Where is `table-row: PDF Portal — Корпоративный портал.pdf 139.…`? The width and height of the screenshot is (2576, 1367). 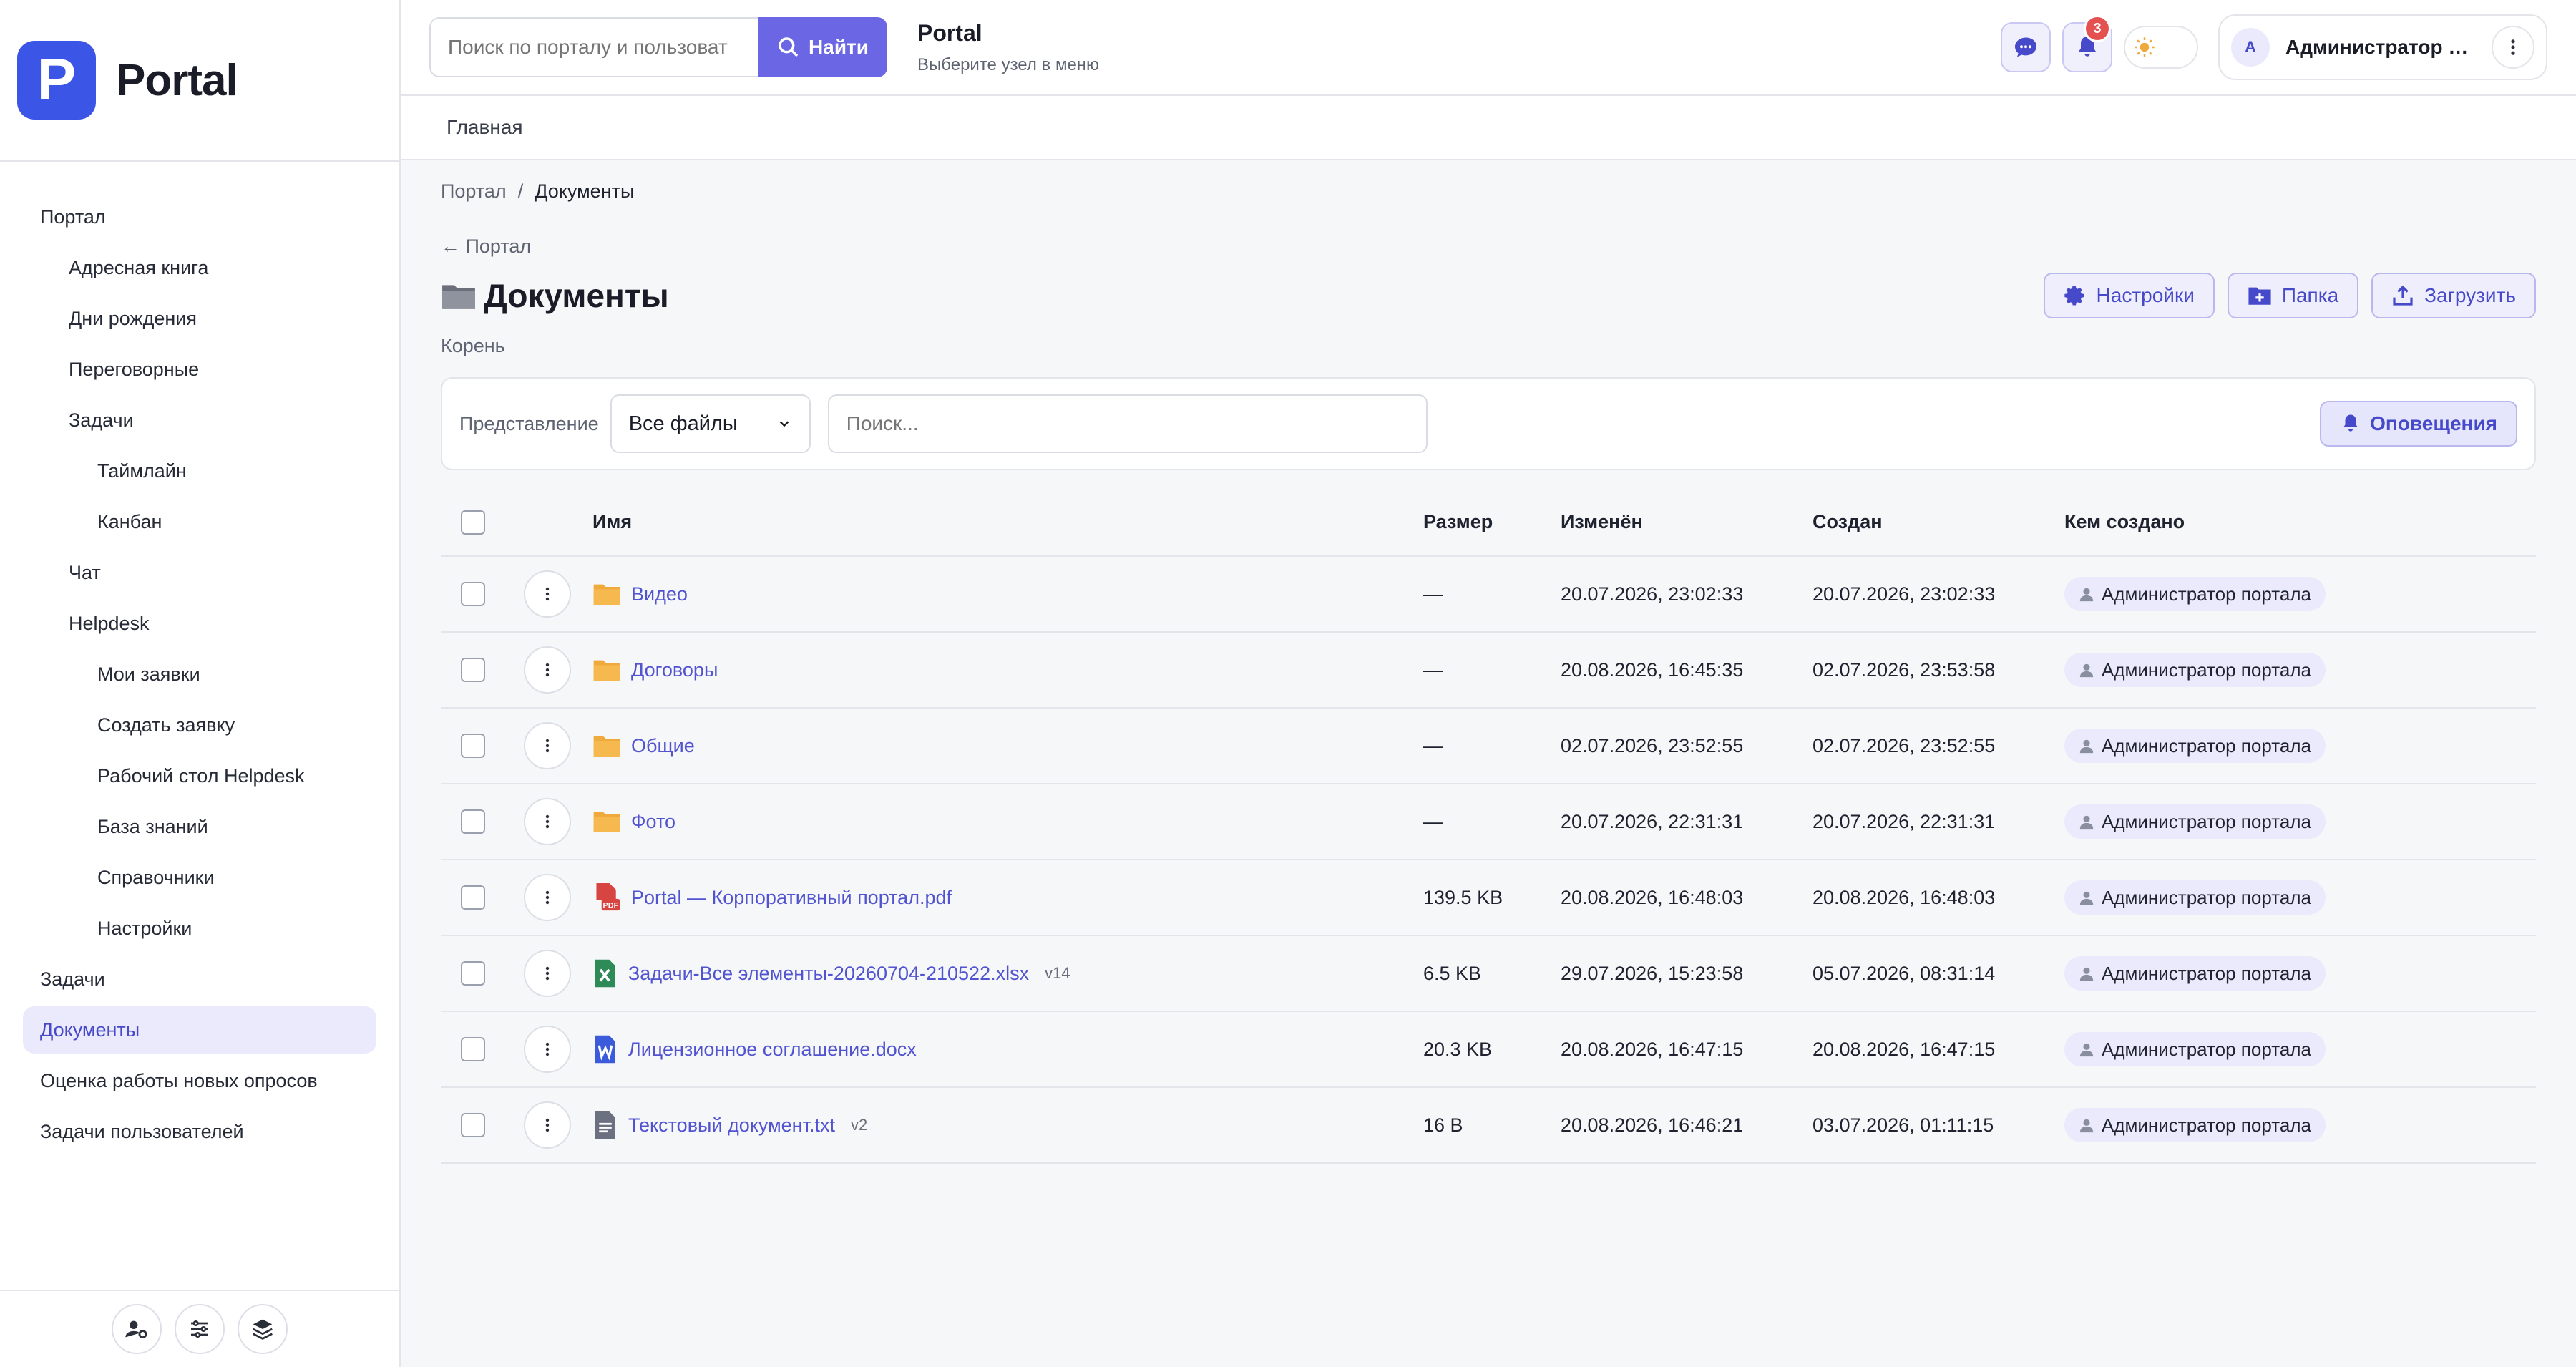
table-row: PDF Portal — Корпоративный портал.pdf 139.… is located at coordinates (1488, 898).